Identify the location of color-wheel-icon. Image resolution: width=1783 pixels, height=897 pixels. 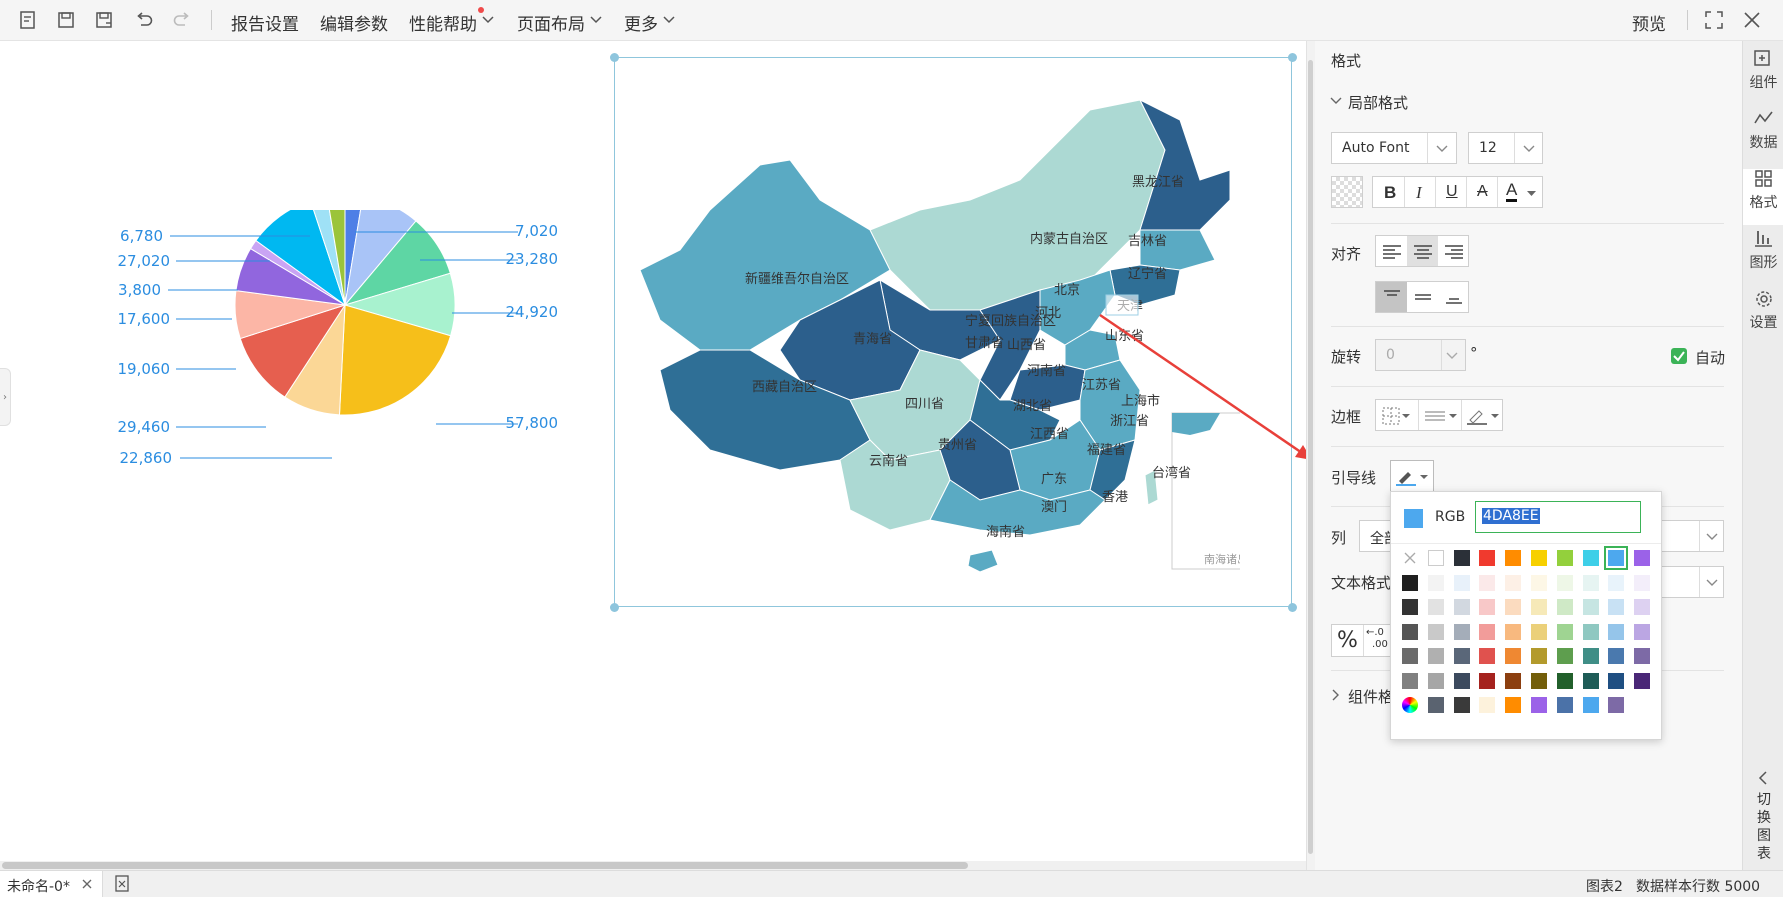
(1410, 705).